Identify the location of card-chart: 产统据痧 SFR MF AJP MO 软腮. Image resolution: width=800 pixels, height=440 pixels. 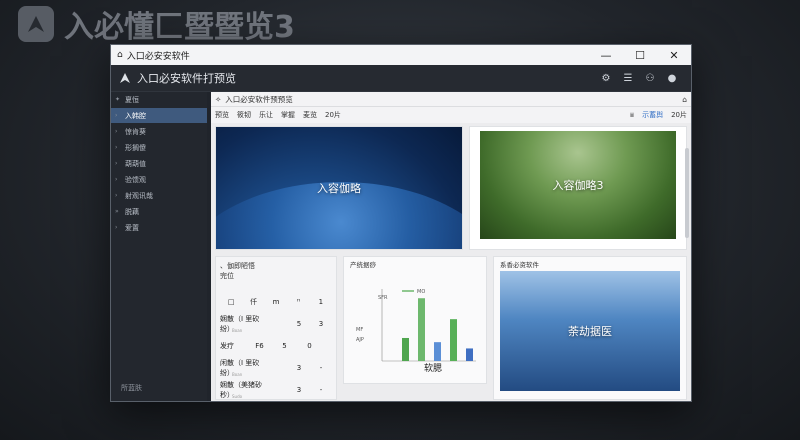
(415, 320).